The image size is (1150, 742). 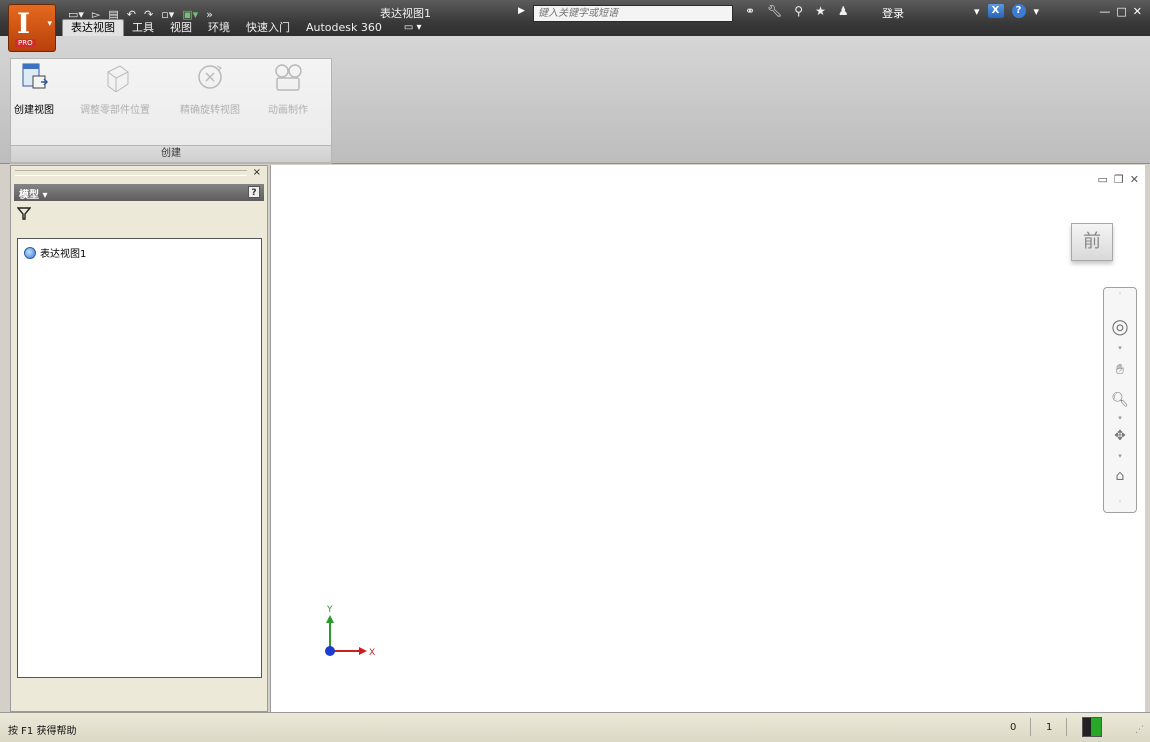 I want to click on navigation-bar: ◦ ◎ ▾ ✋︎ 🔍︎ ▾ ✥ ▾ ⌂ ◦, so click(x=1120, y=400).